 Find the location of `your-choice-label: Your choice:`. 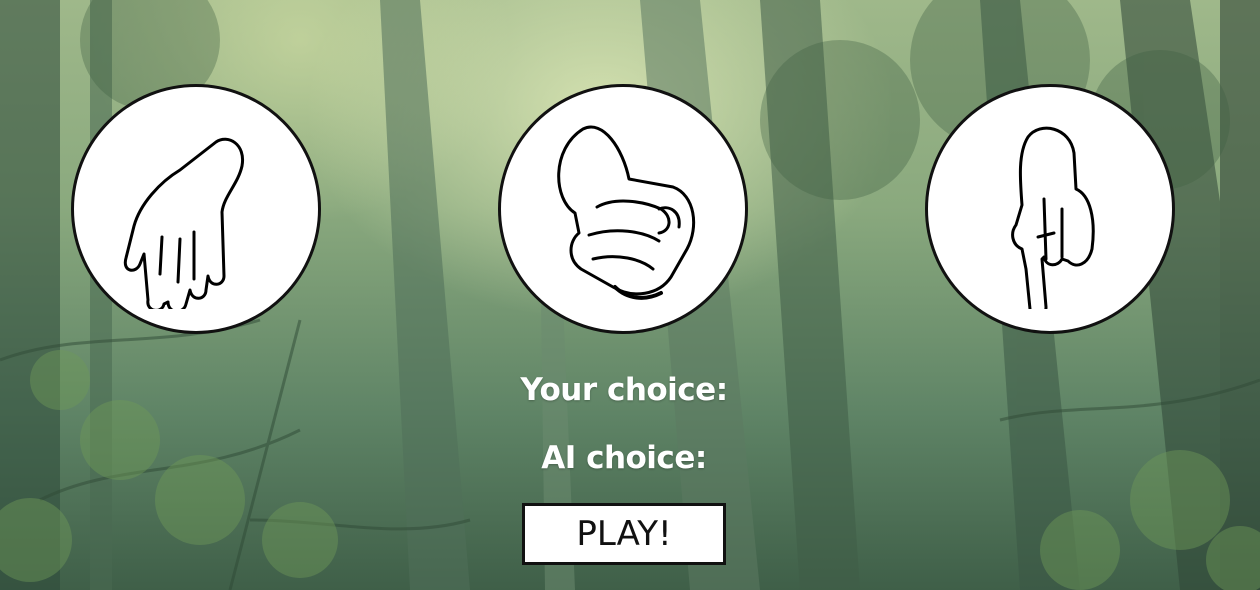

your-choice-label: Your choice: is located at coordinates (624, 390).